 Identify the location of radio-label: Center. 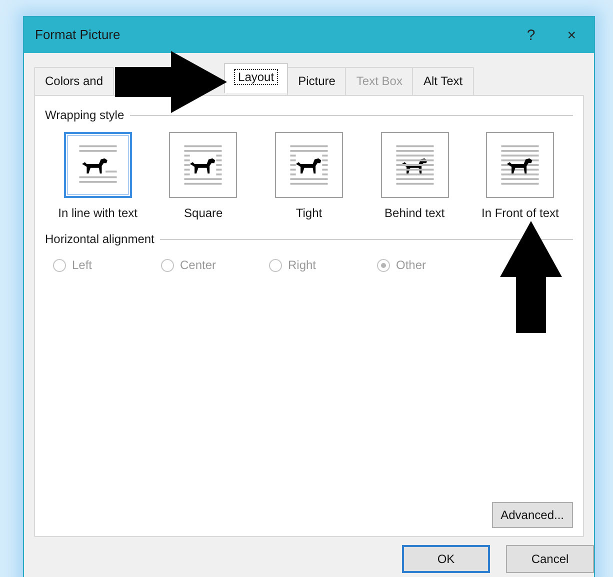
(198, 265).